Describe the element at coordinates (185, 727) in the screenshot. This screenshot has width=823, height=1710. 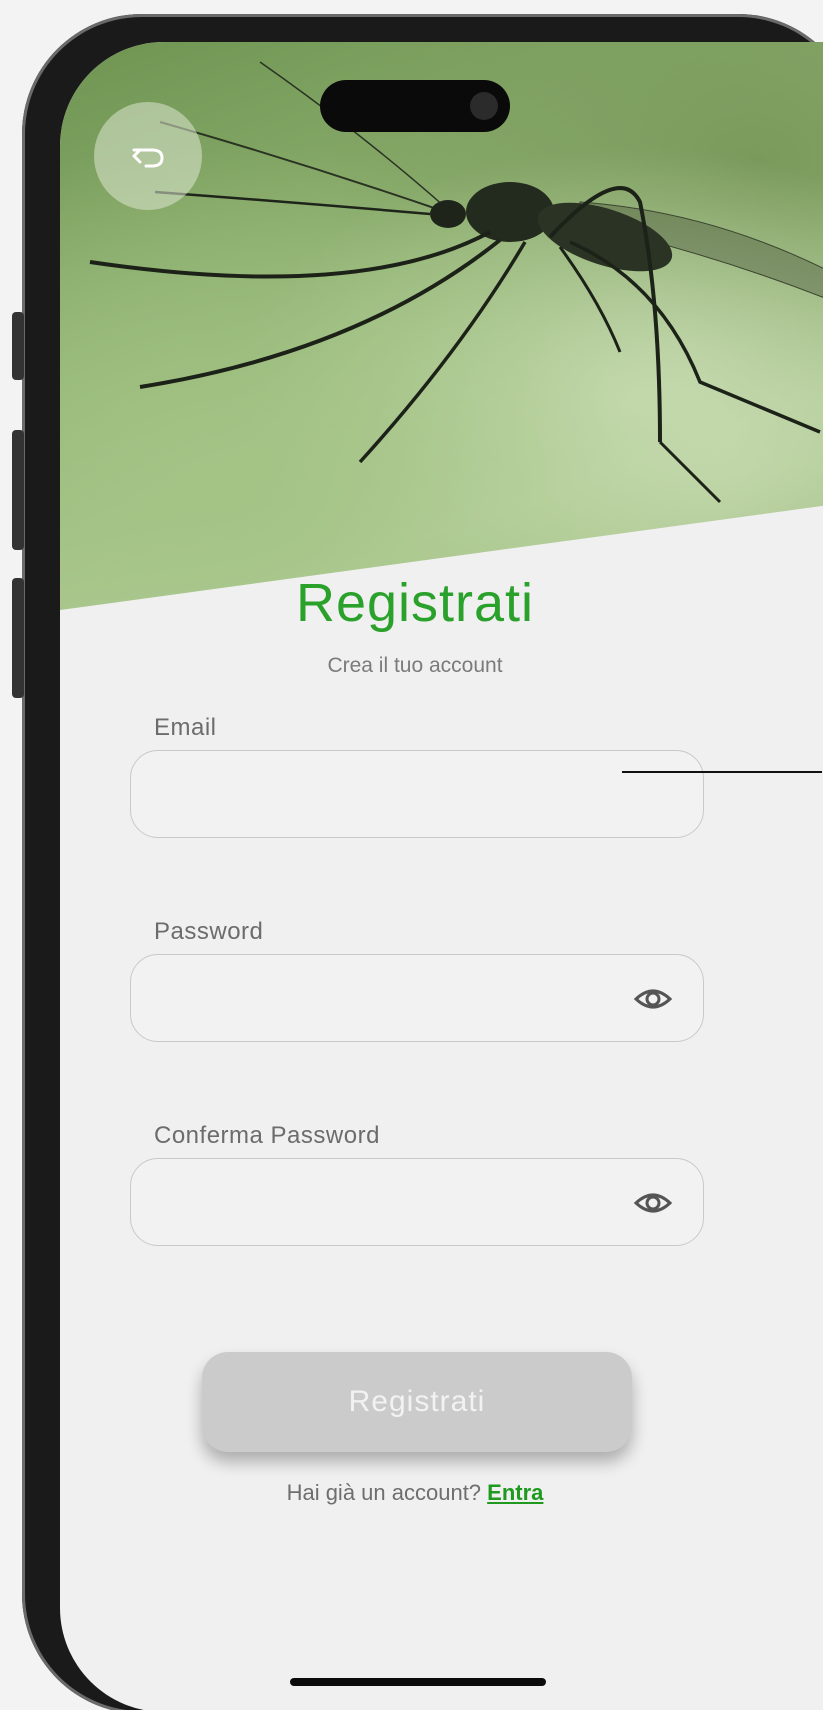
I see `email-label: Email` at that location.